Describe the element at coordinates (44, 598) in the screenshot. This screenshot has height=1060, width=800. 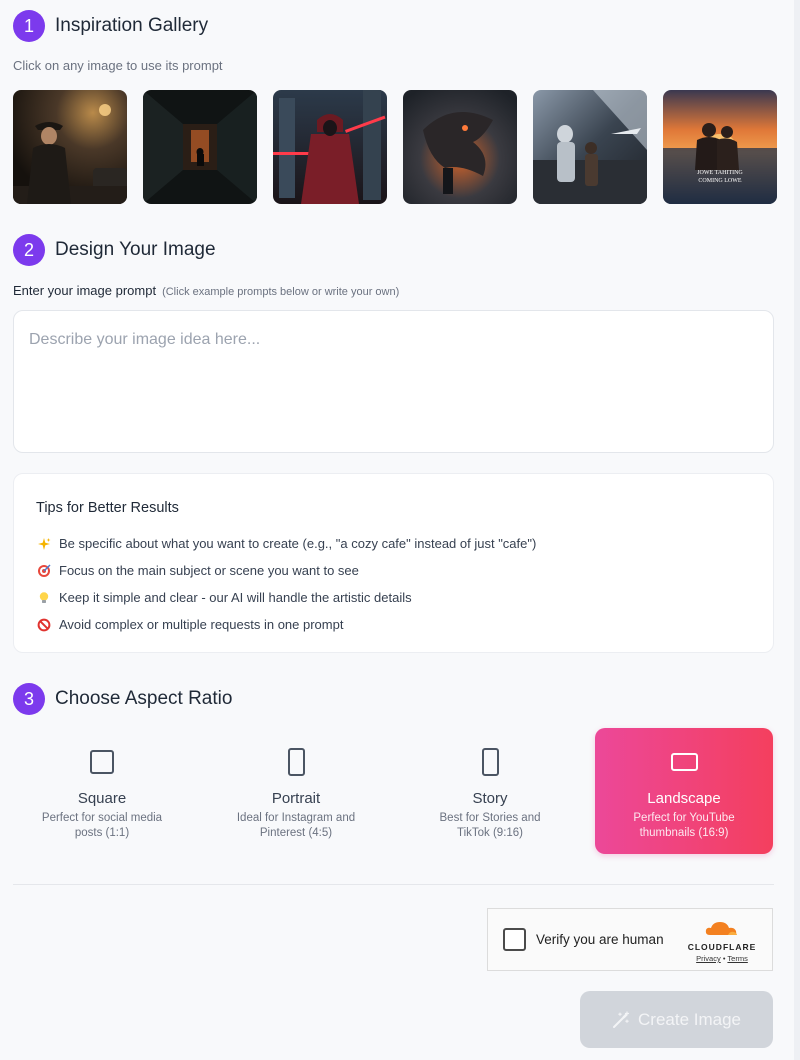
I see `lightbulb-icon` at that location.